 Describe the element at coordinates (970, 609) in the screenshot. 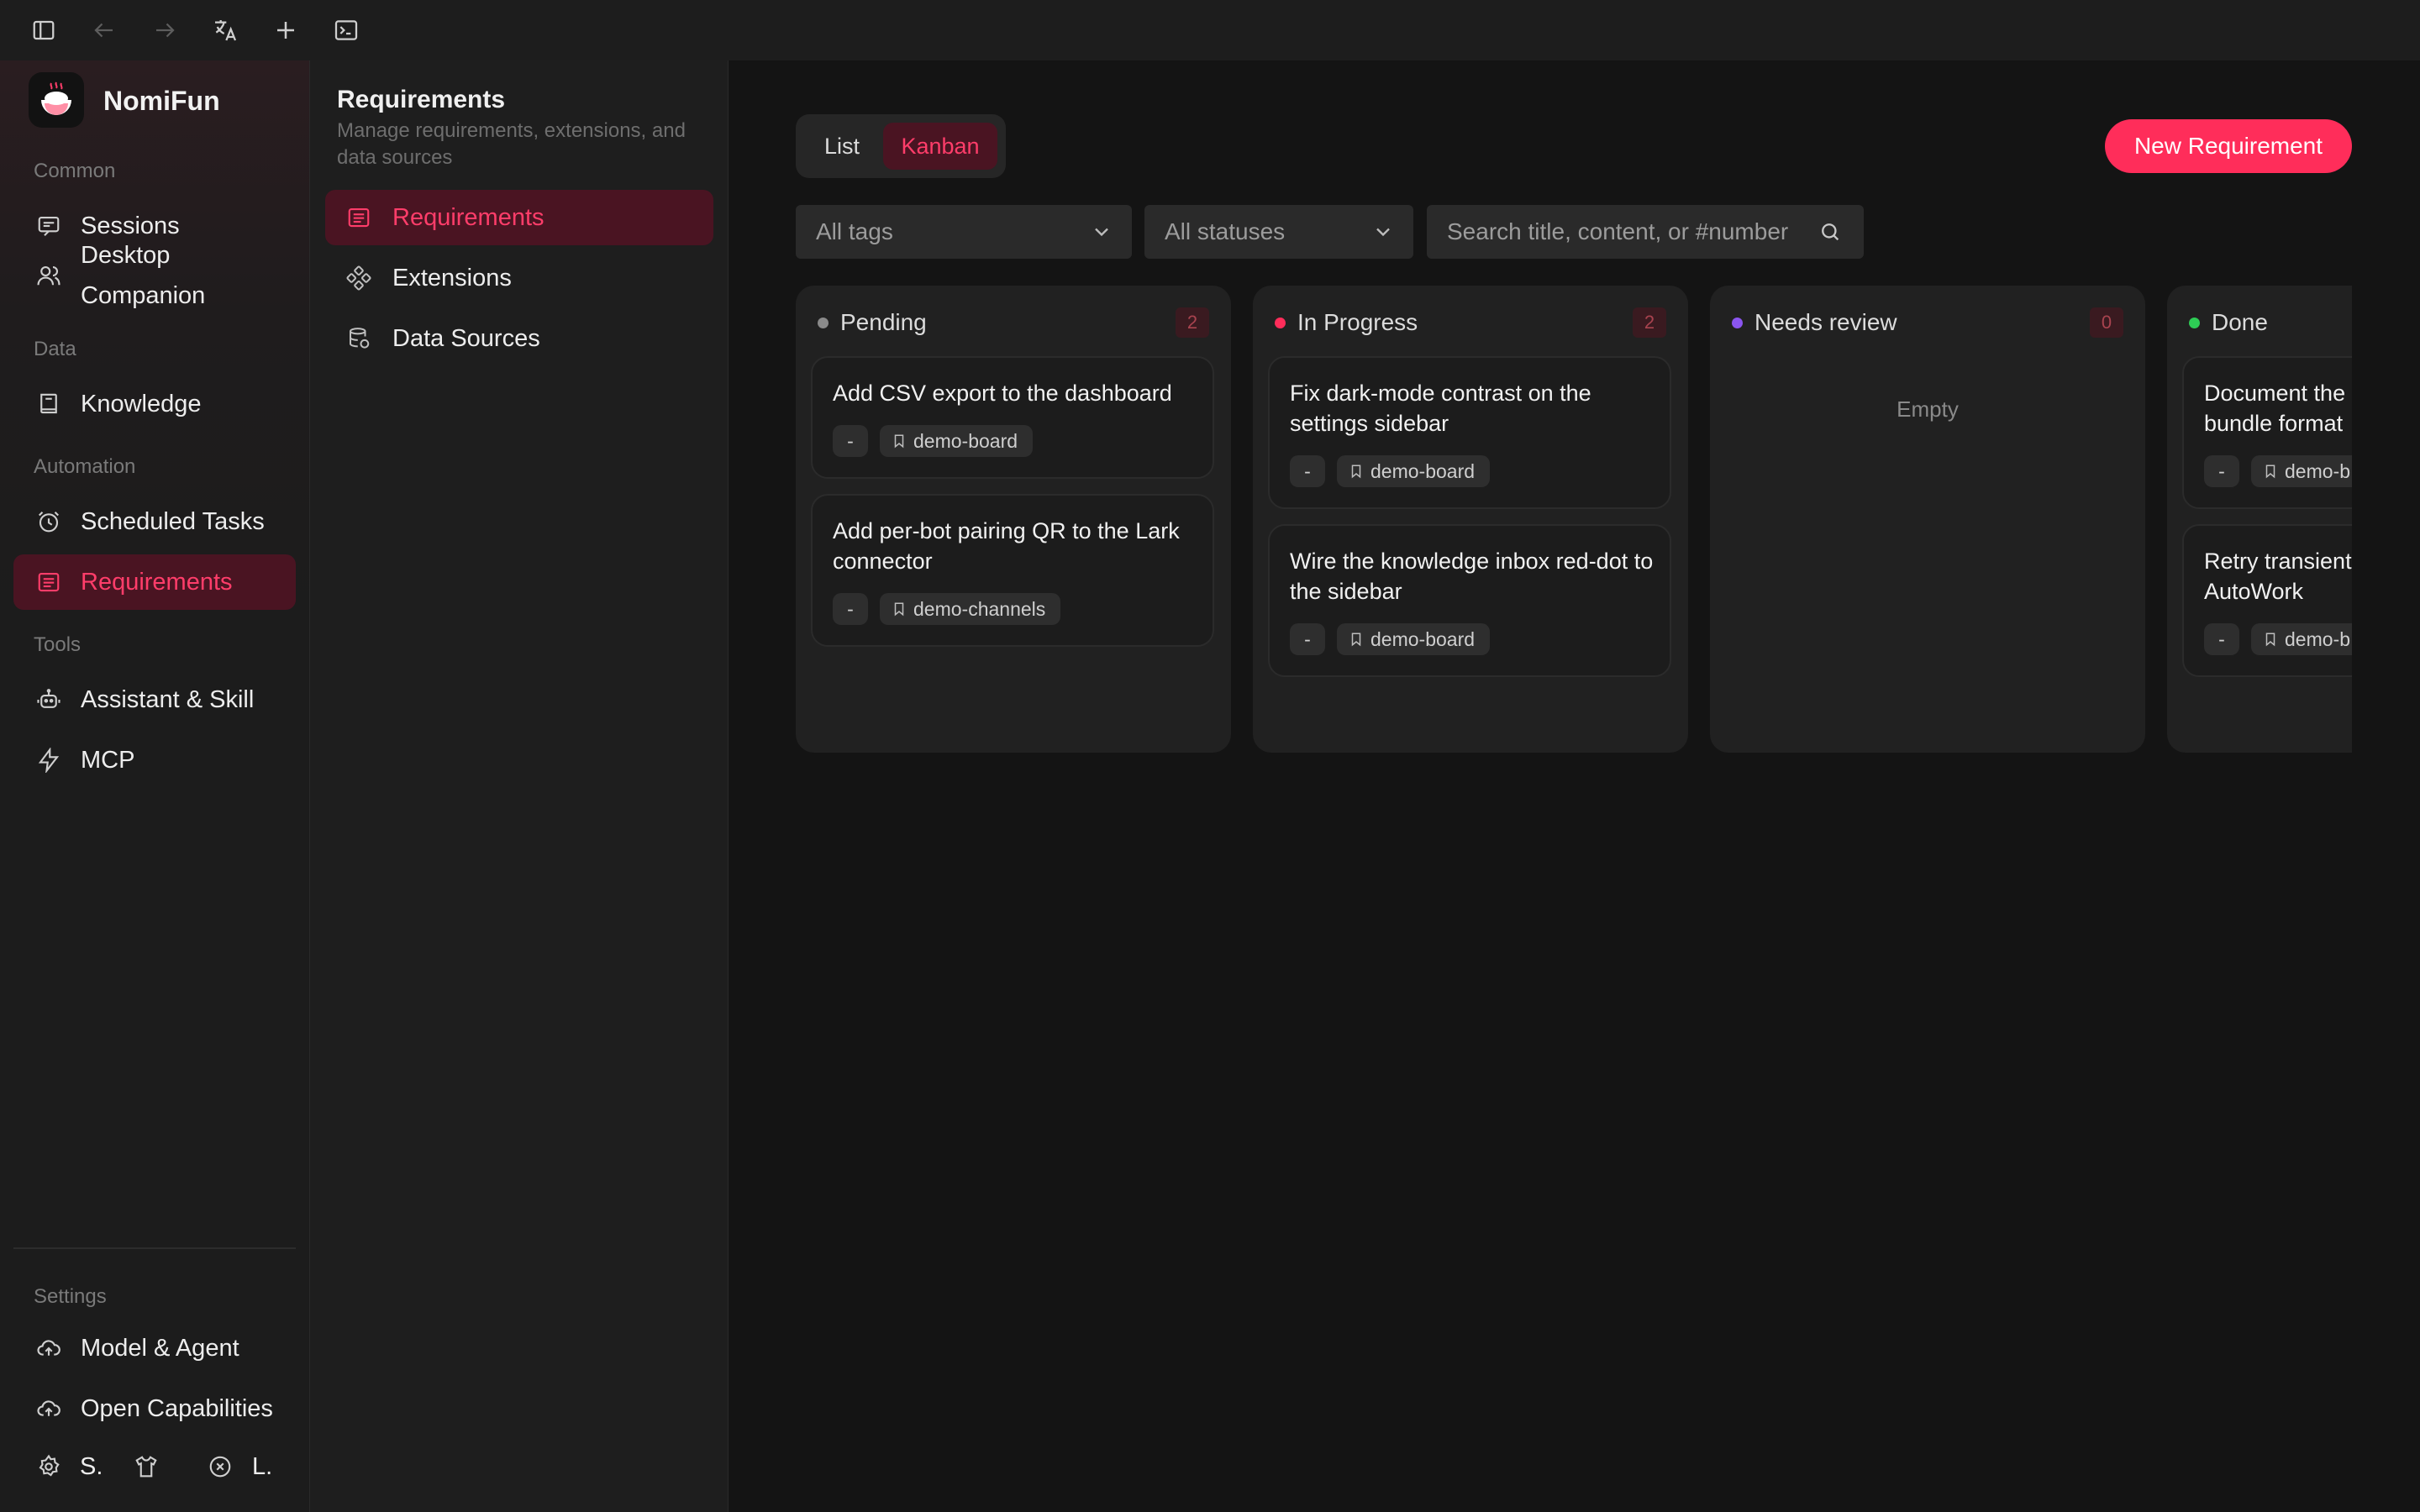

I see `tag-chip: demo-channels` at that location.